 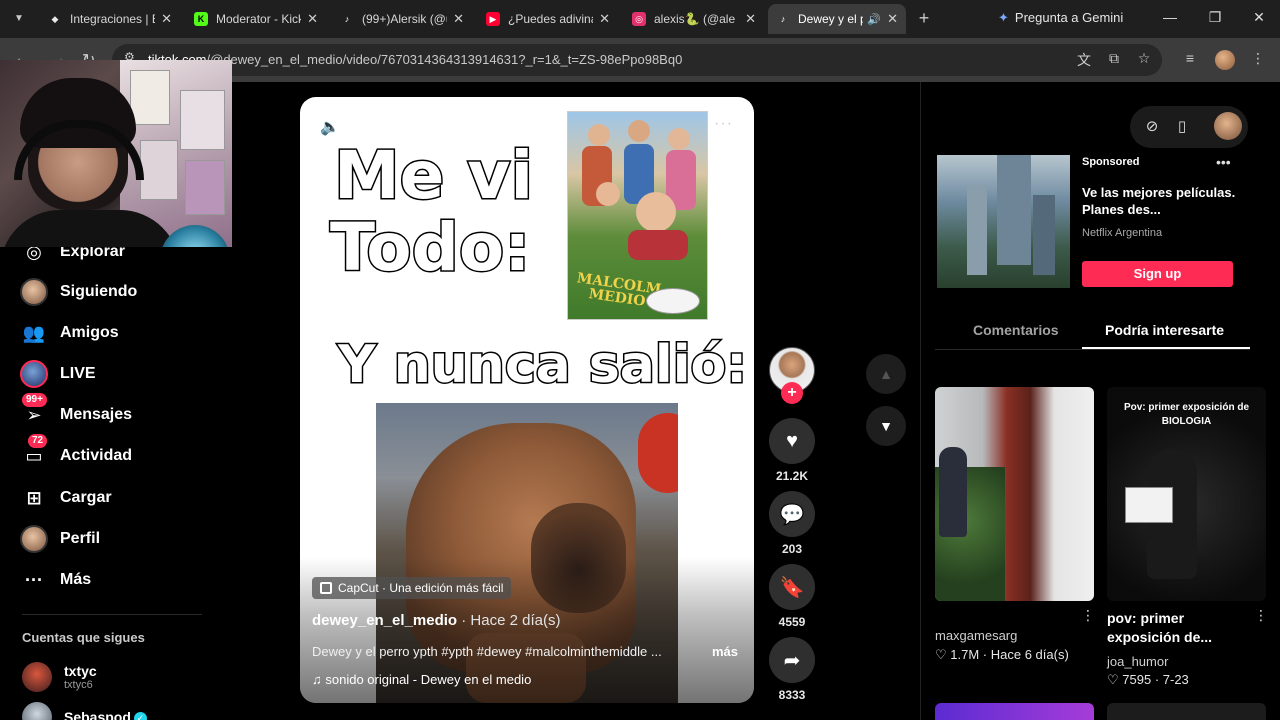 I want to click on youtube-icon: ▶, so click(x=493, y=19).